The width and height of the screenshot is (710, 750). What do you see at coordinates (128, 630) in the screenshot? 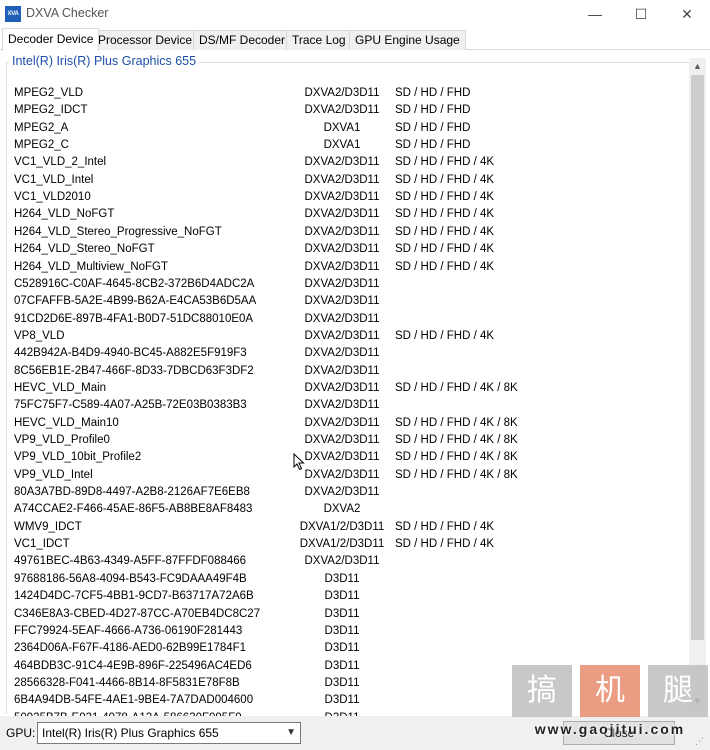
I see `decoder-name: FFC79924-5EAF-4666-A736-06190F281443` at bounding box center [128, 630].